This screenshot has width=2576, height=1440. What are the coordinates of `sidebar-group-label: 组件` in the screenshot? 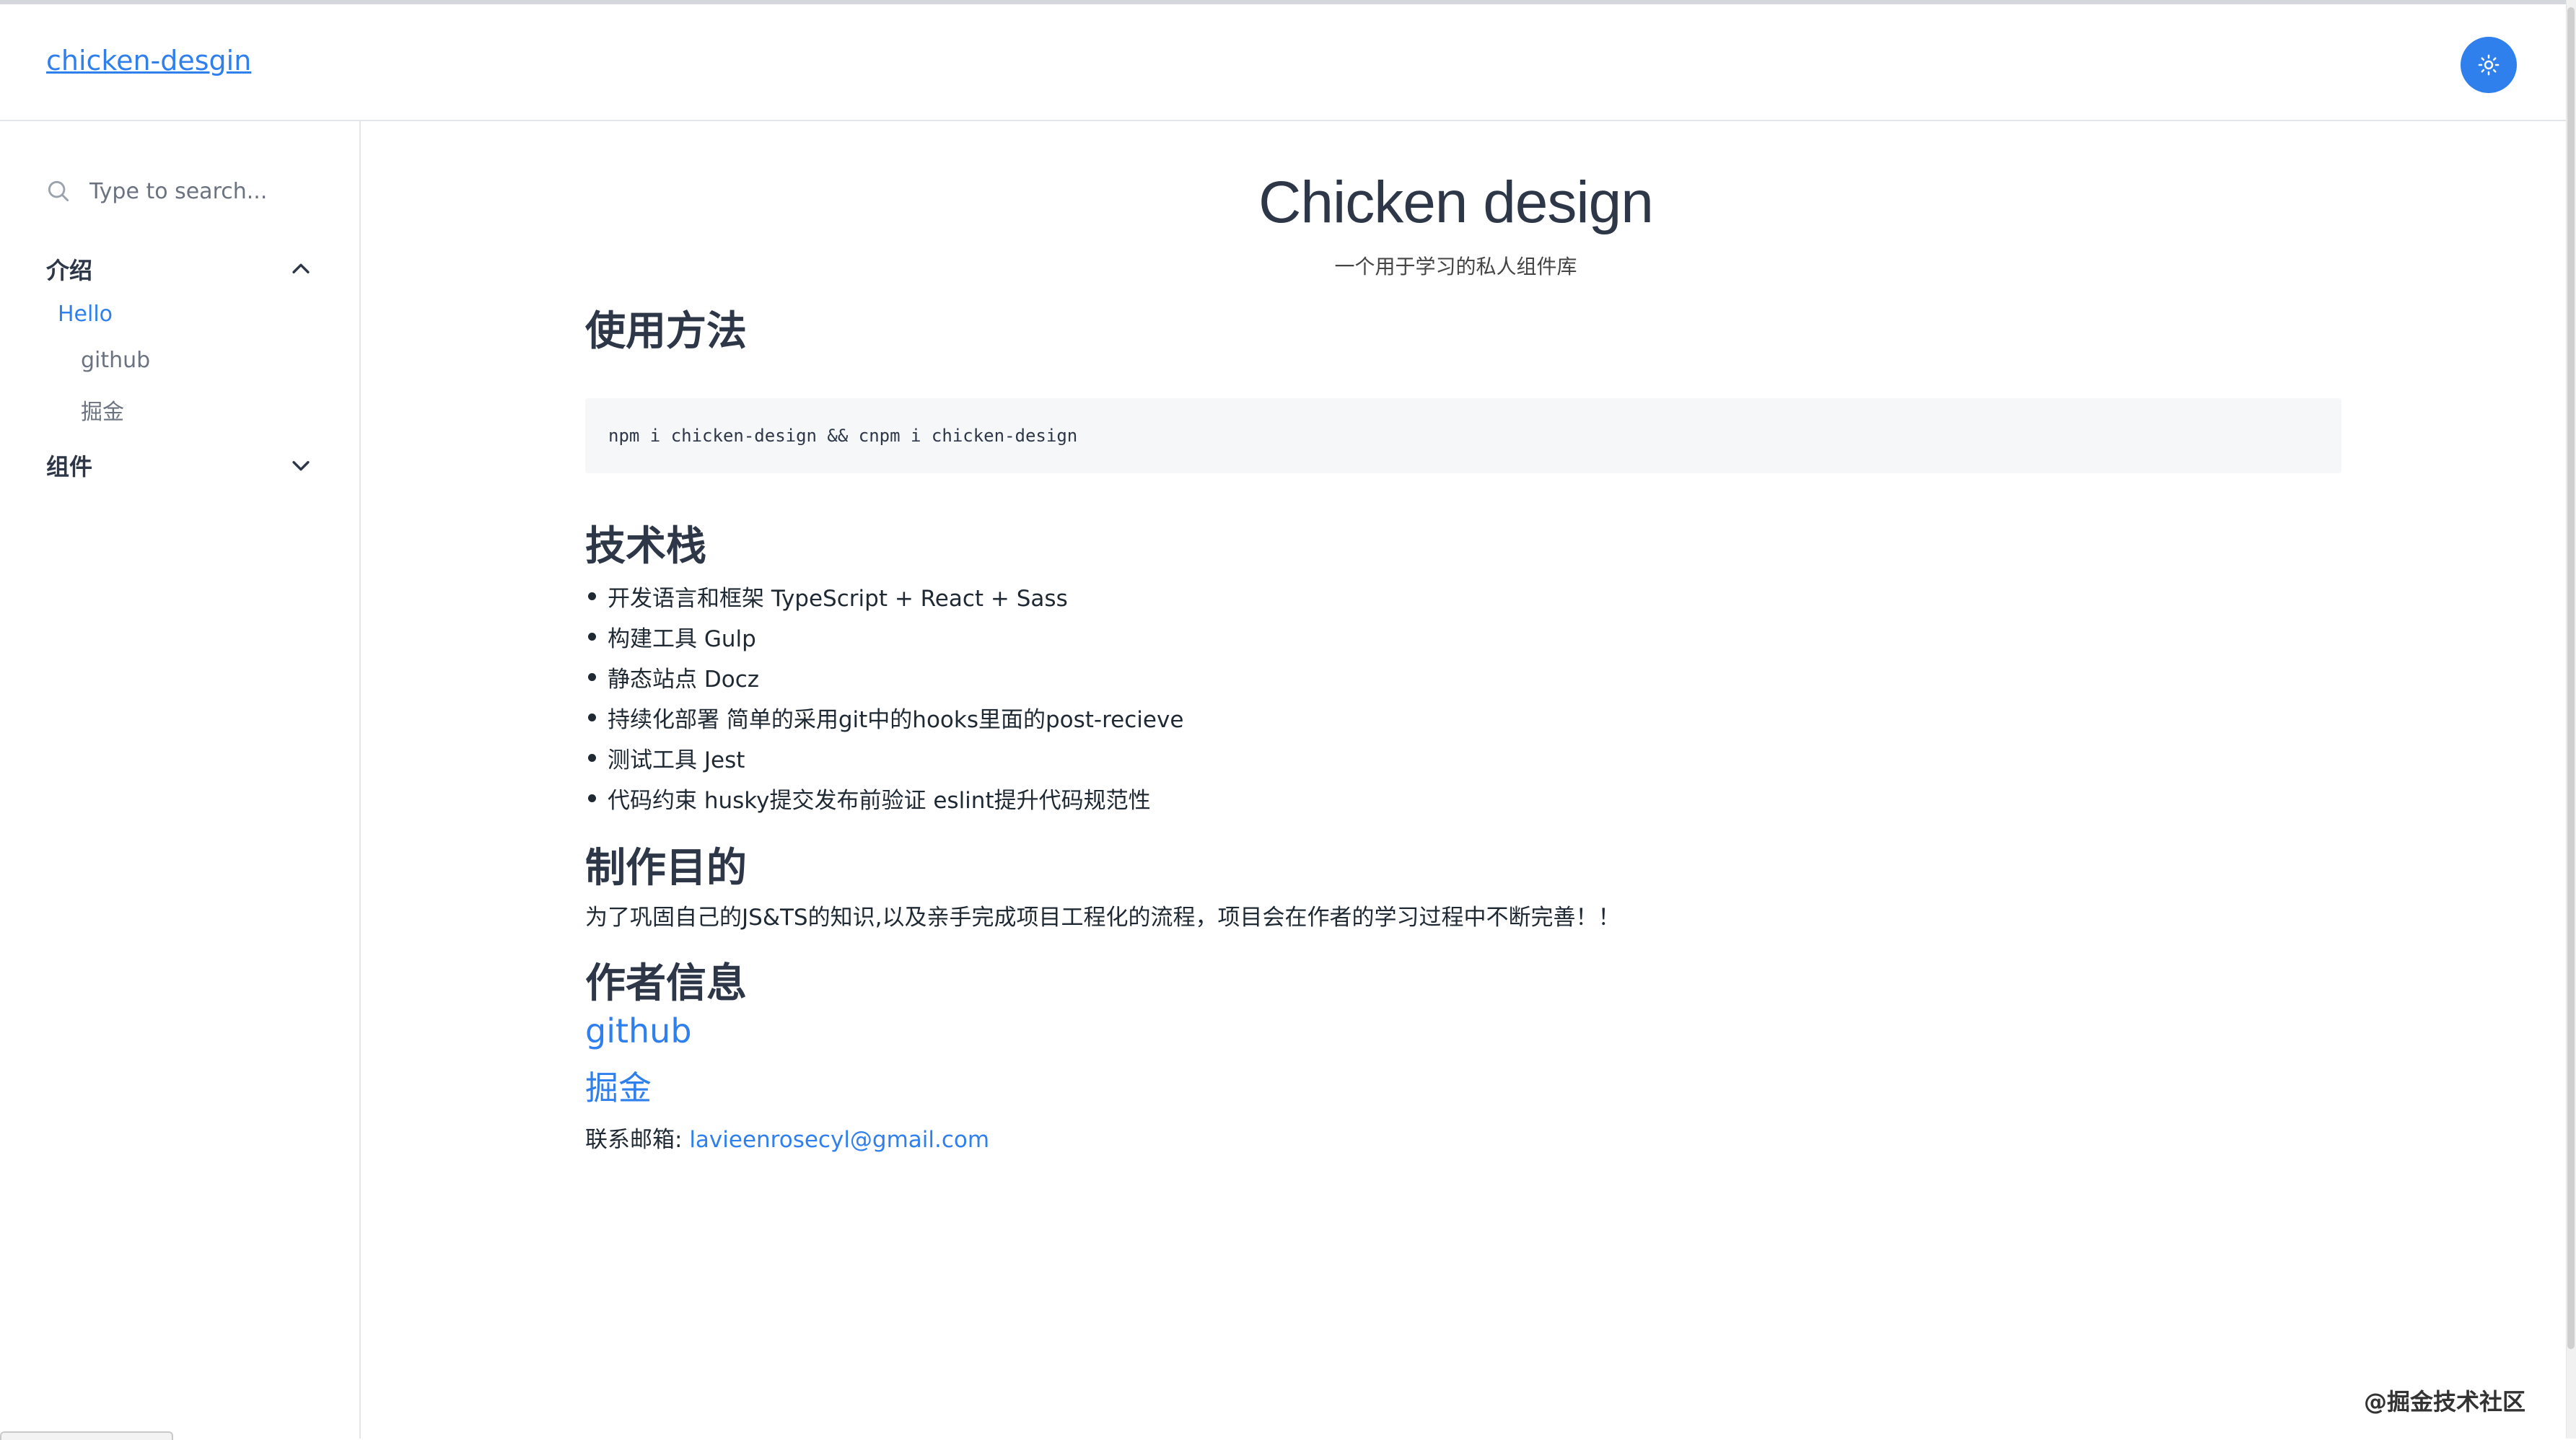 It's located at (69, 466).